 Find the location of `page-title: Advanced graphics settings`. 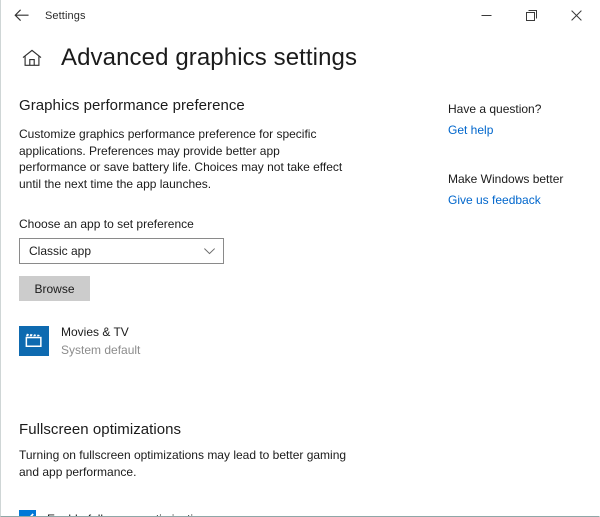

page-title: Advanced graphics settings is located at coordinates (209, 57).